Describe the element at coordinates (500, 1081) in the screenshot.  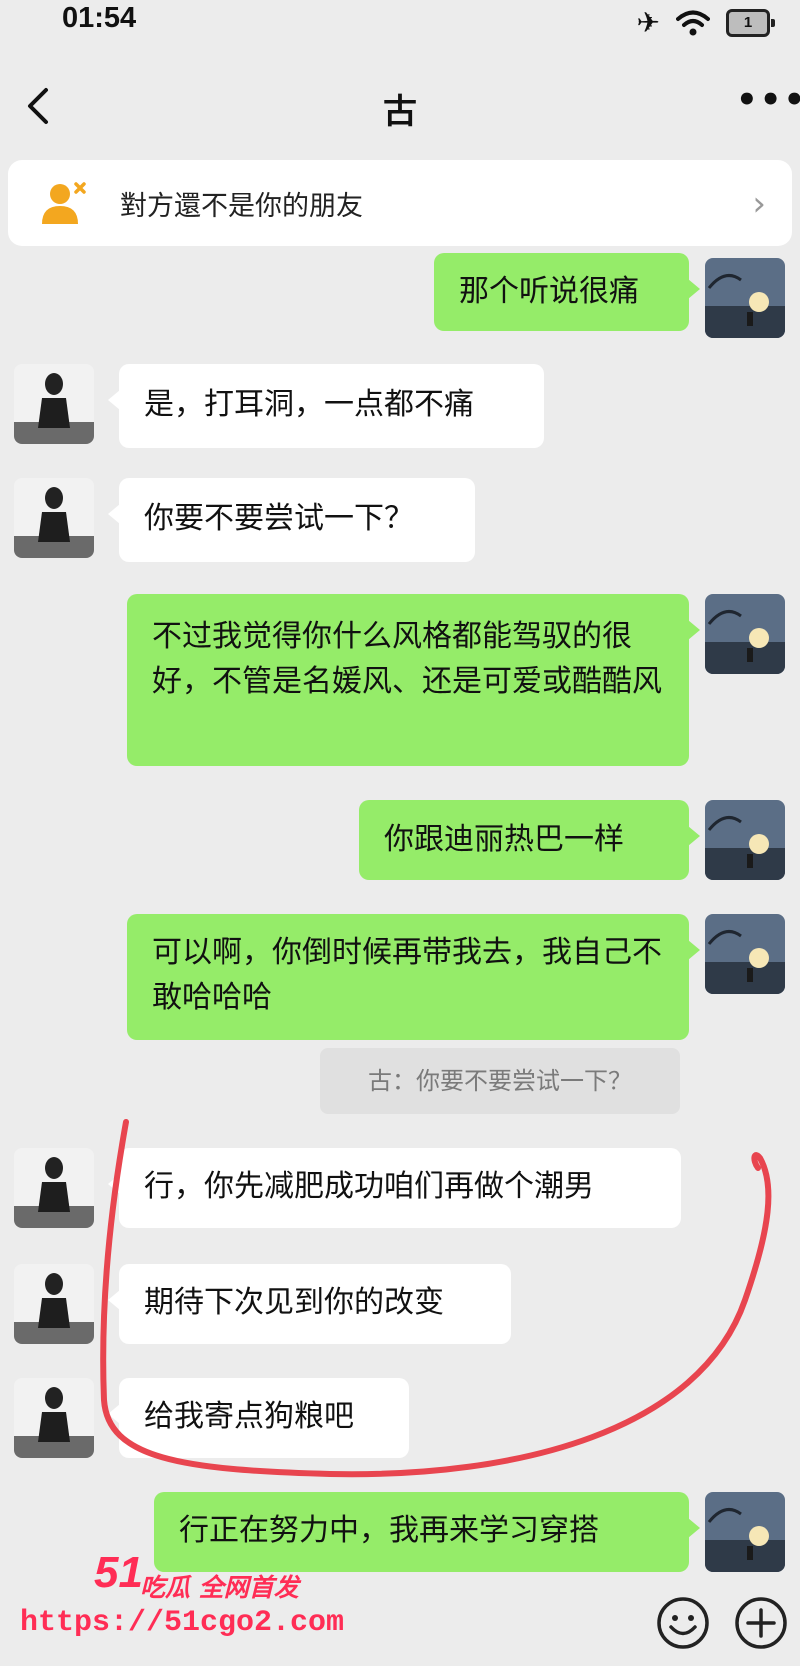
I see `quoted-message: 古：你要不要尝试一下？` at that location.